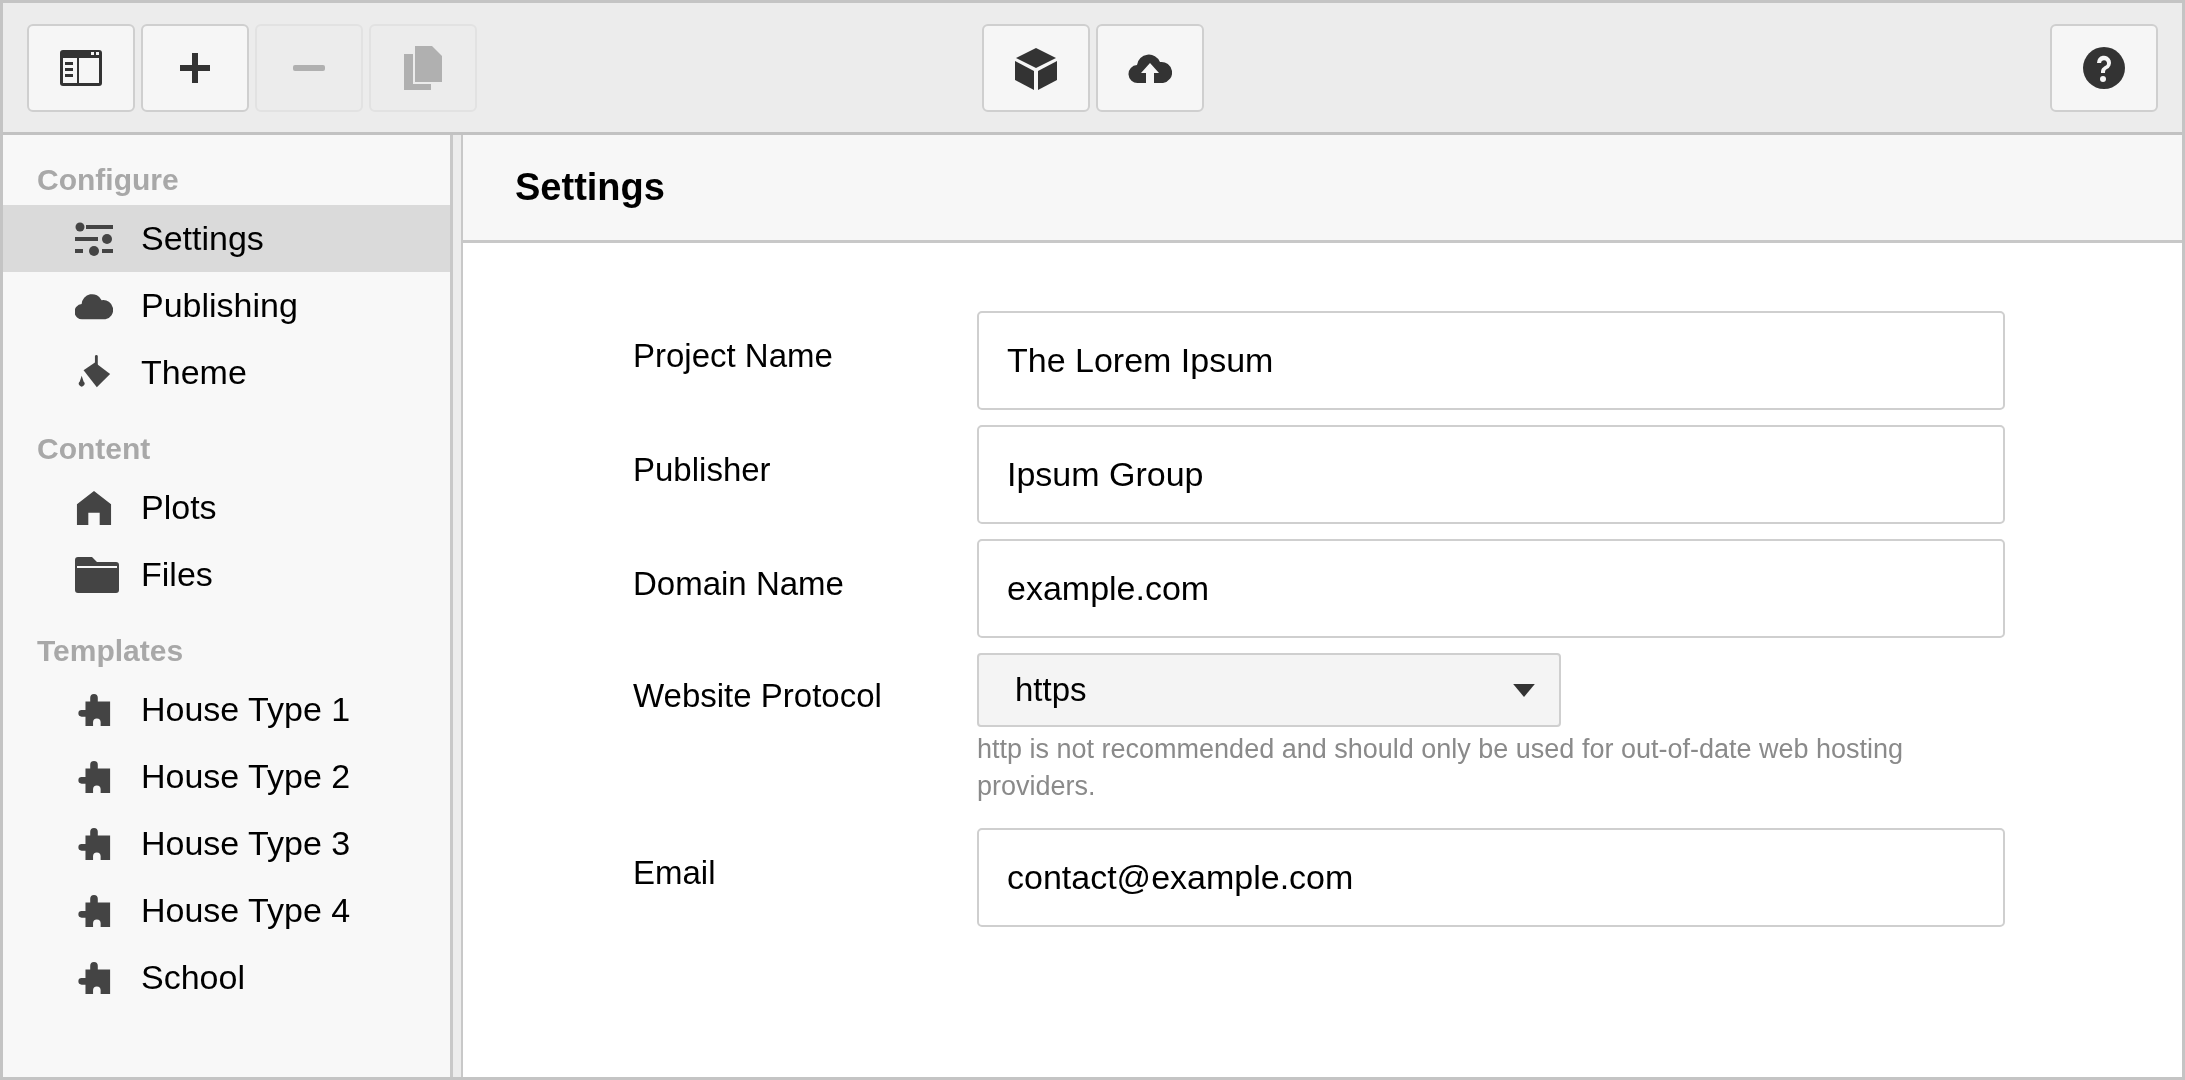 This screenshot has width=2185, height=1080. I want to click on field-label: Publisher, so click(702, 470).